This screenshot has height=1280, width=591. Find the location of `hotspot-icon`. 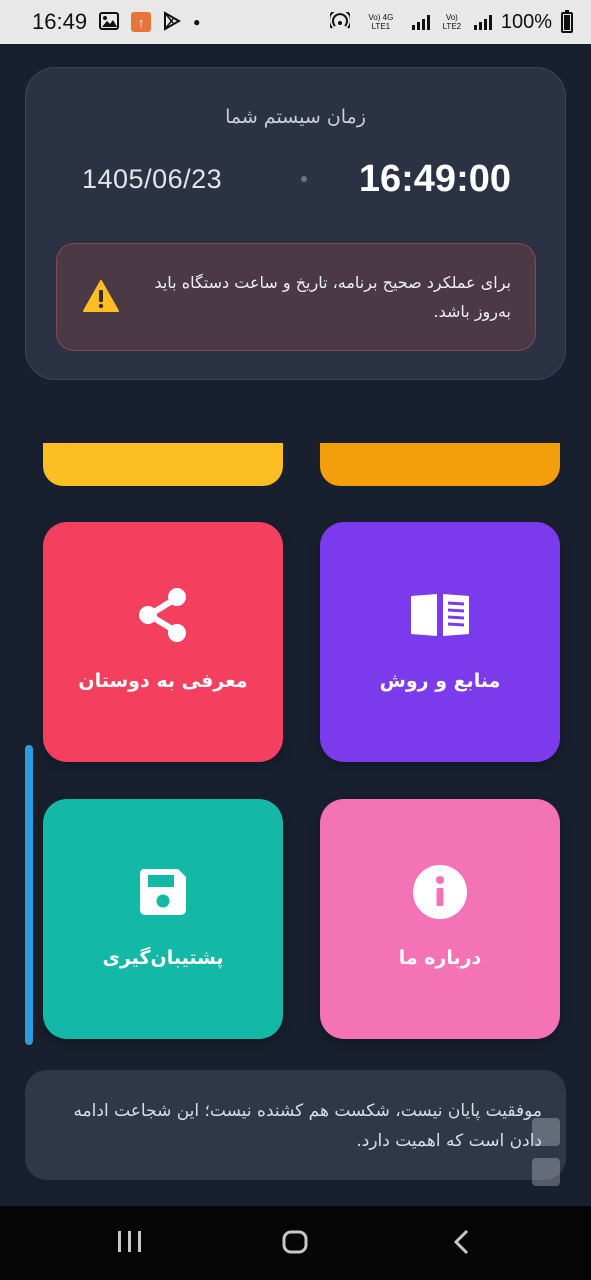

hotspot-icon is located at coordinates (339, 20).